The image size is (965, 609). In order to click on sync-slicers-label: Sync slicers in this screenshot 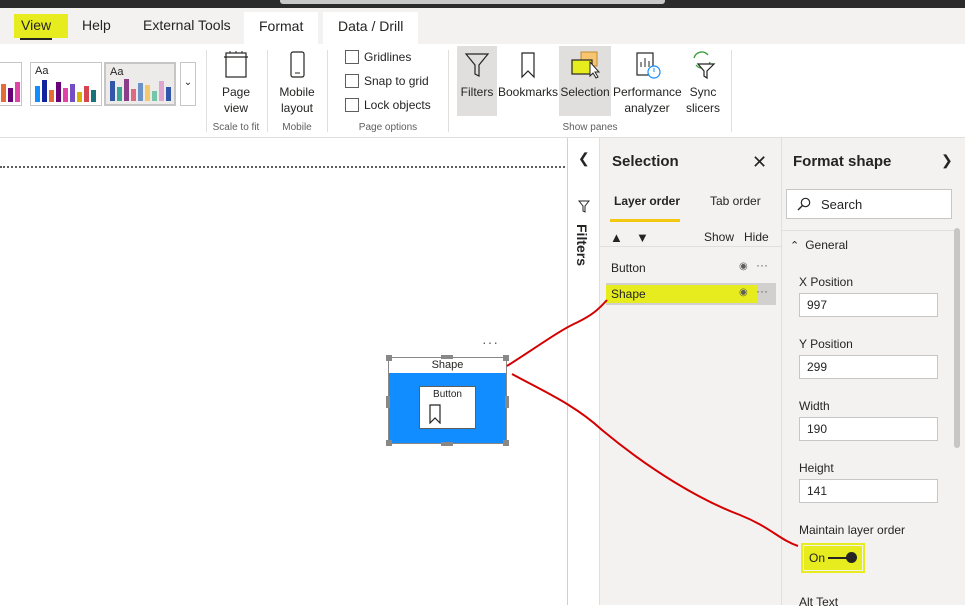, I will do `click(702, 100)`.